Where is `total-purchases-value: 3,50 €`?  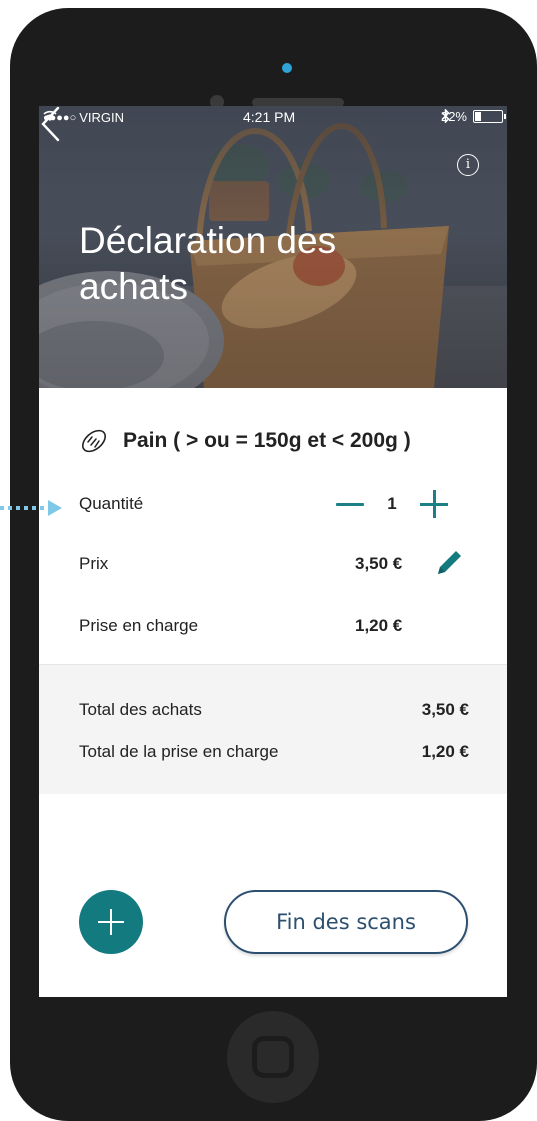
total-purchases-value: 3,50 € is located at coordinates (445, 709).